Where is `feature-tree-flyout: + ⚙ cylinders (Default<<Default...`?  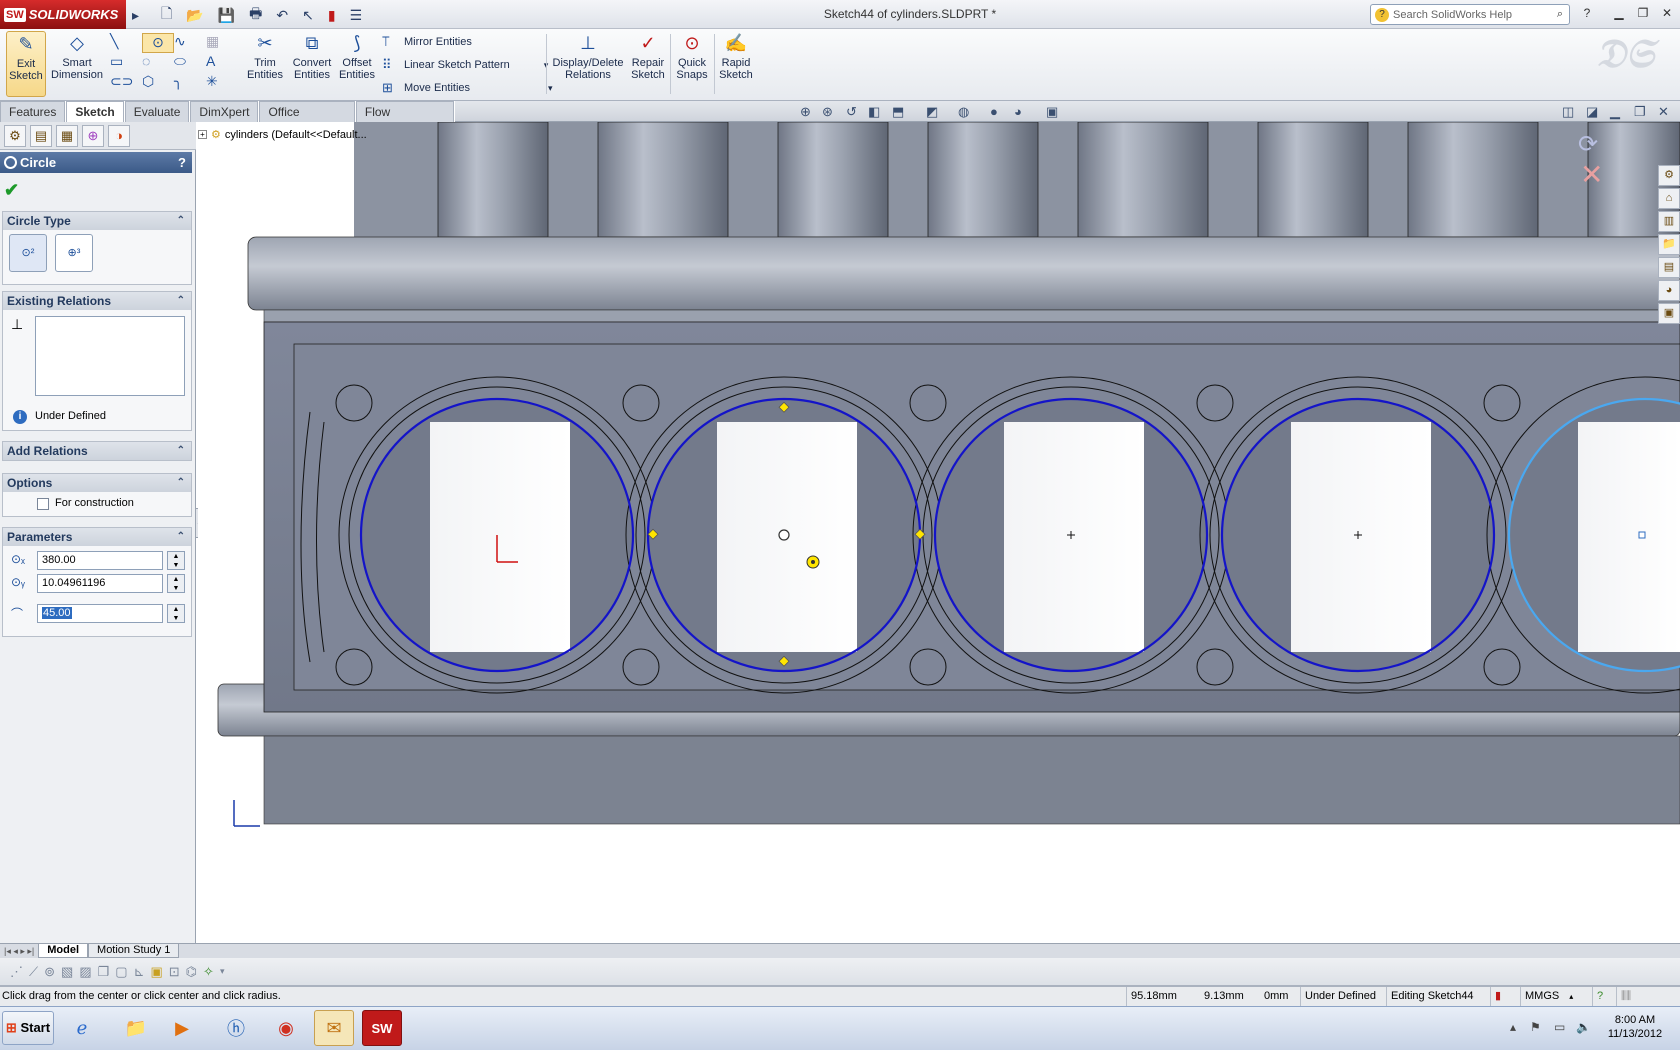
feature-tree-flyout: + ⚙ cylinders (Default<<Default... is located at coordinates (282, 134).